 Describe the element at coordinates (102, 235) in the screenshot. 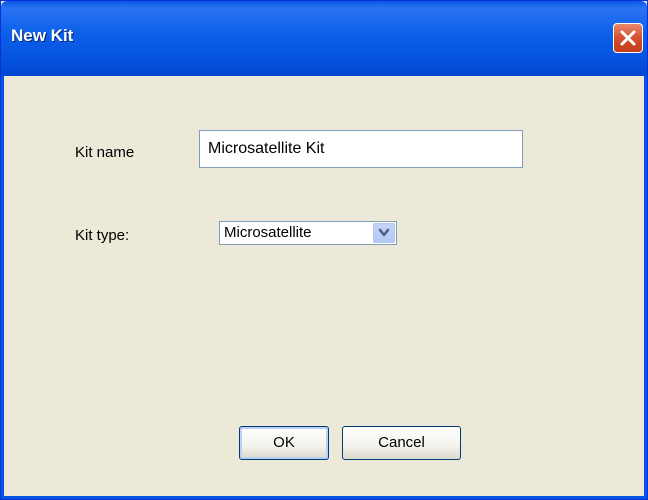

I see `kit-type-label: Kit type:` at that location.